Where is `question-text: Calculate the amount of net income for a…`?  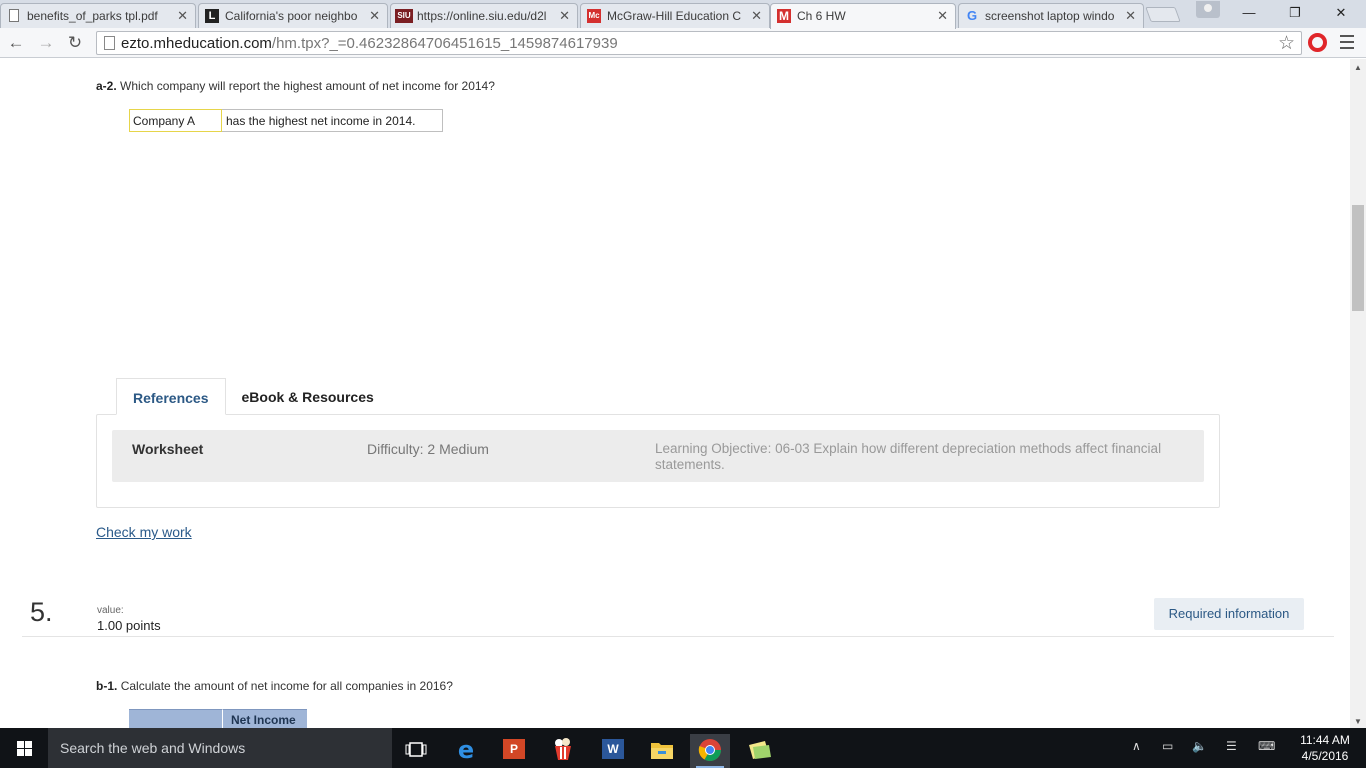 question-text: Calculate the amount of net income for a… is located at coordinates (286, 686).